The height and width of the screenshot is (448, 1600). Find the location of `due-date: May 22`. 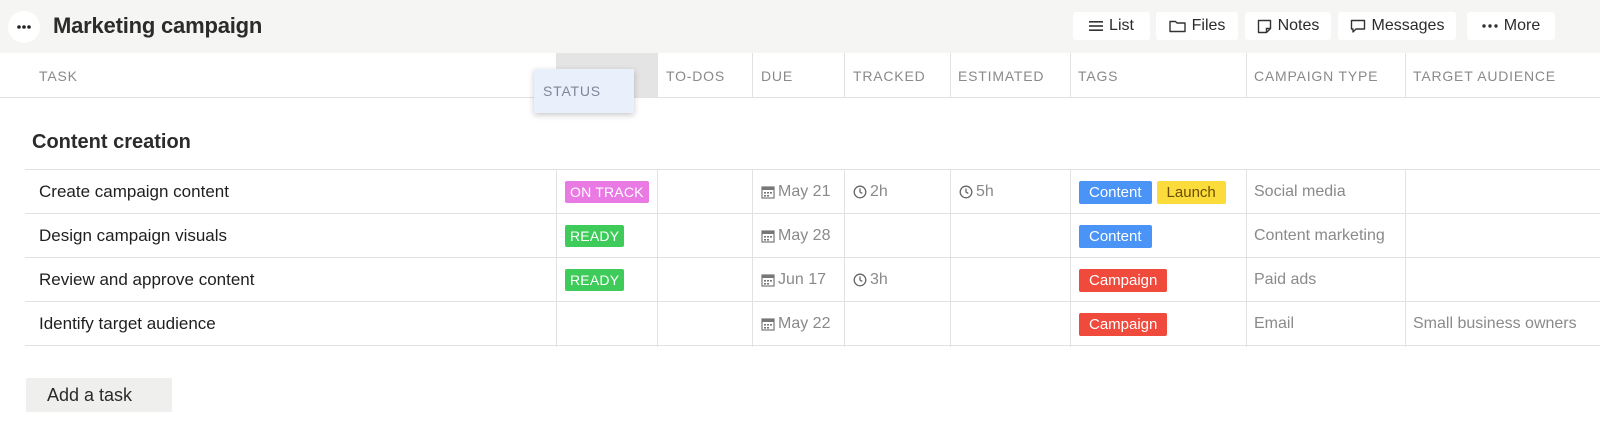

due-date: May 22 is located at coordinates (795, 324).